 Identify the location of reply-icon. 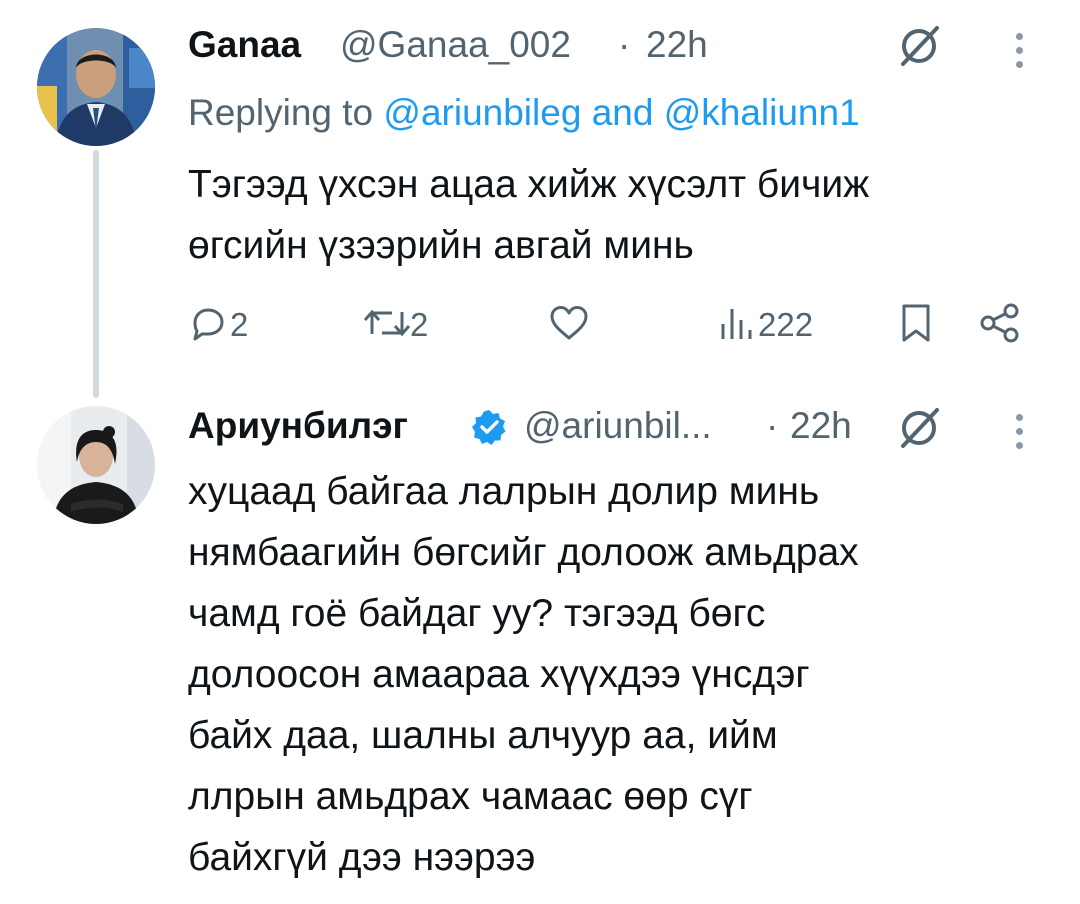
(208, 324).